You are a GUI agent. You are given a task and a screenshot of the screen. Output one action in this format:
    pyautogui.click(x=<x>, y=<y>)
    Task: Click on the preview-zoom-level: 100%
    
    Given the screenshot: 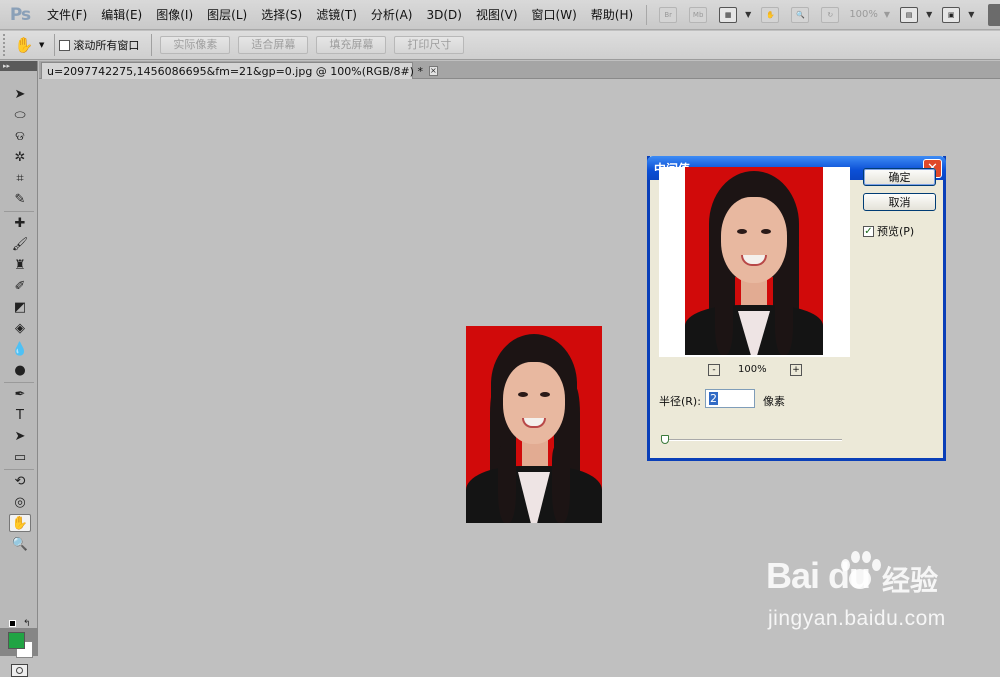 What is the action you would take?
    pyautogui.click(x=752, y=369)
    